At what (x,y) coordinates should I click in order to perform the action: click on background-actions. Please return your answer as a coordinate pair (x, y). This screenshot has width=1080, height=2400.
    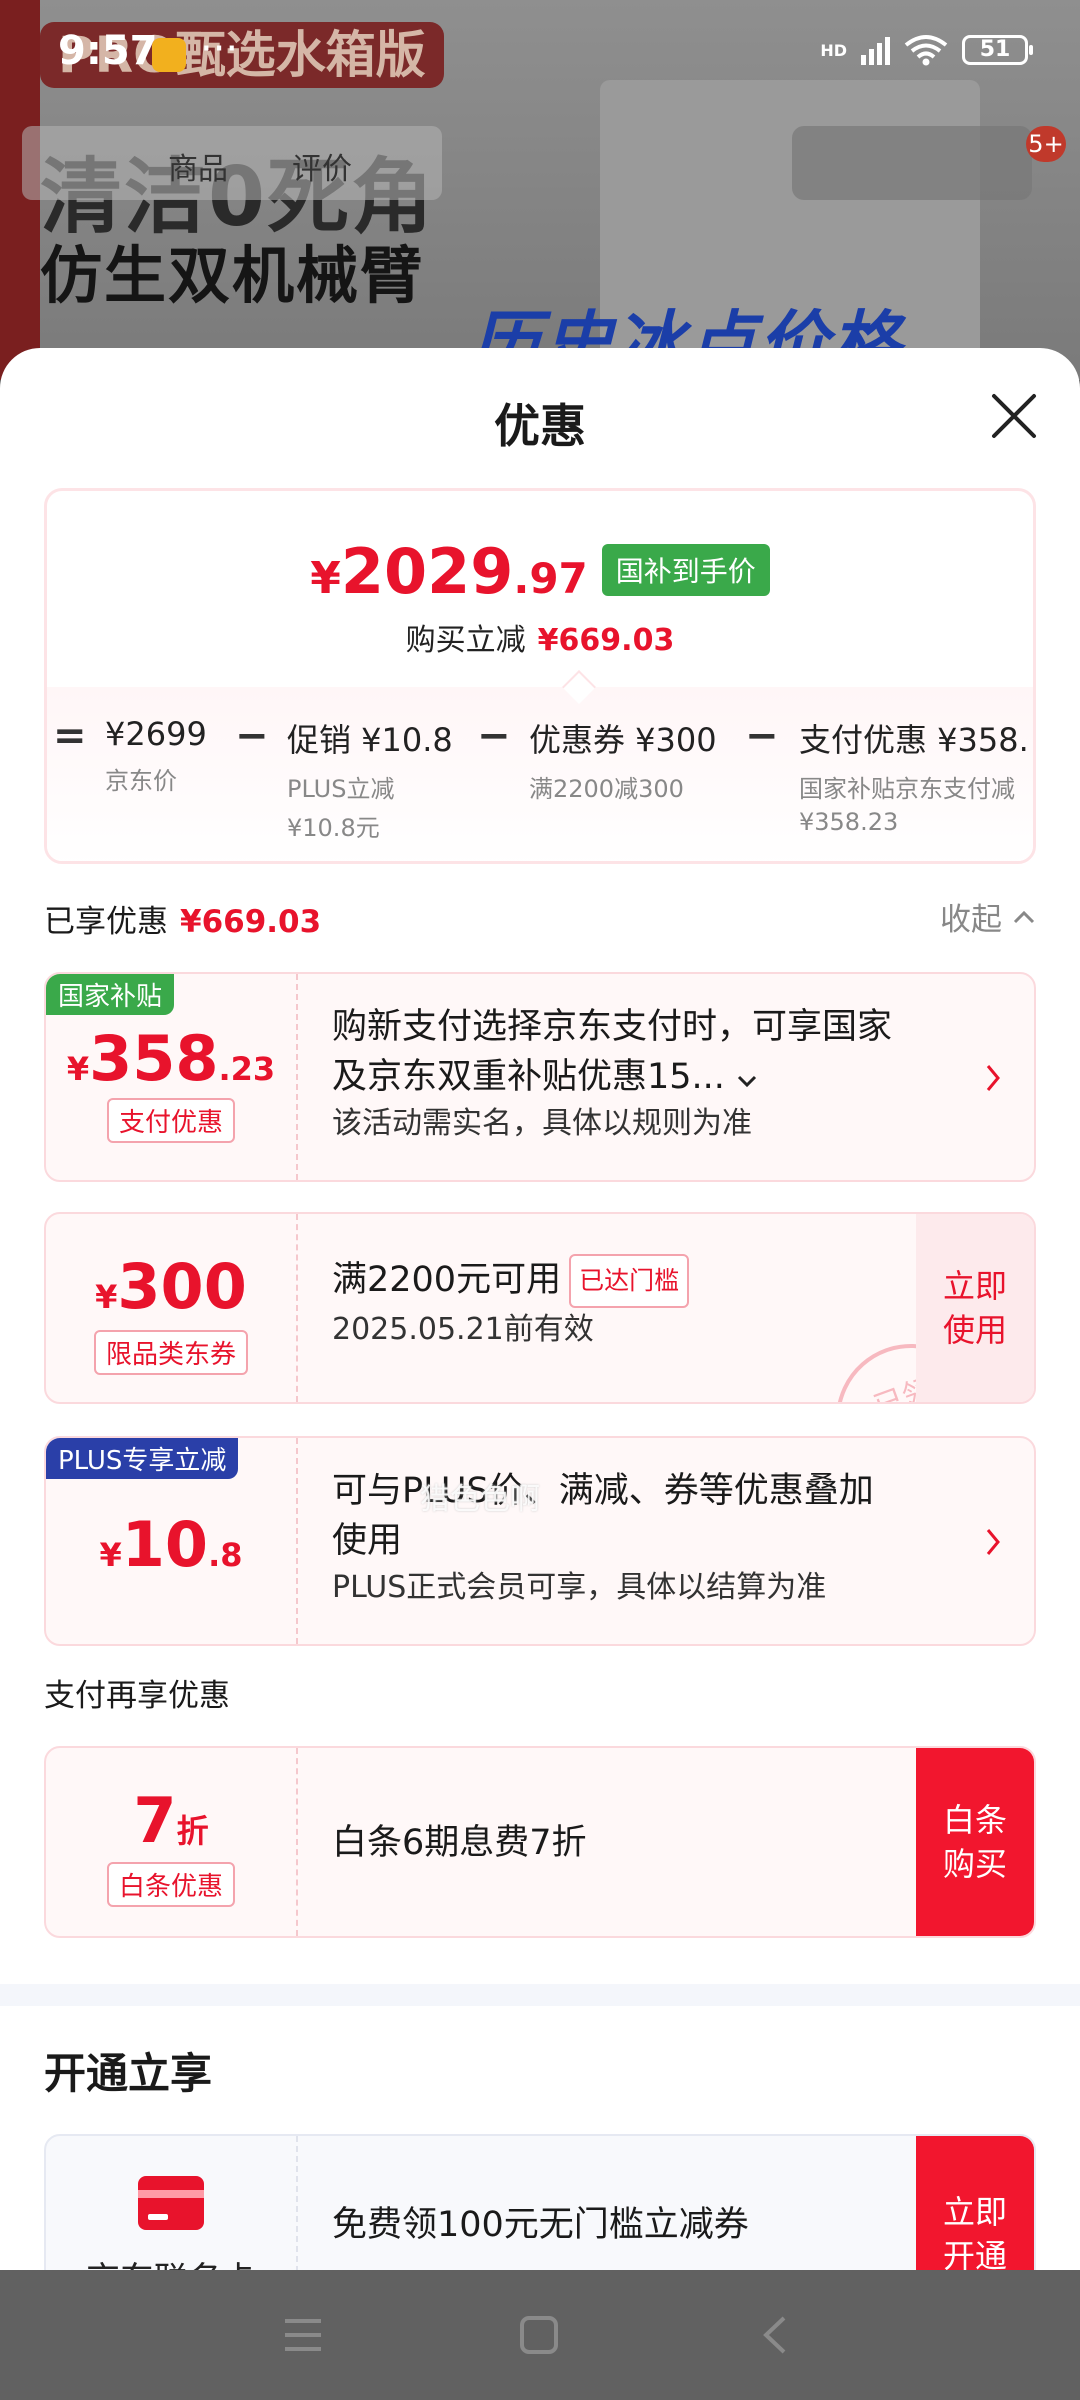
    Looking at the image, I should click on (912, 163).